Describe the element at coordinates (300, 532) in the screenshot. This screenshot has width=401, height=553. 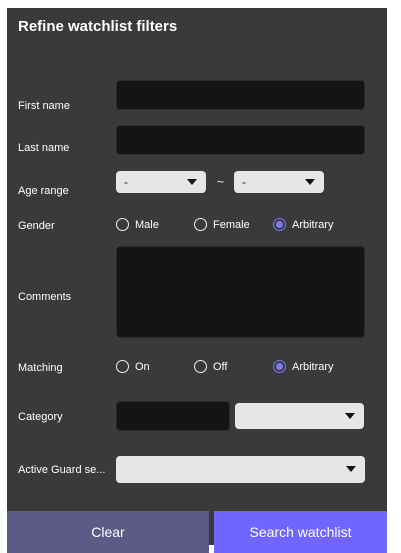
I see `search-watchlist-button: Search watchlist` at that location.